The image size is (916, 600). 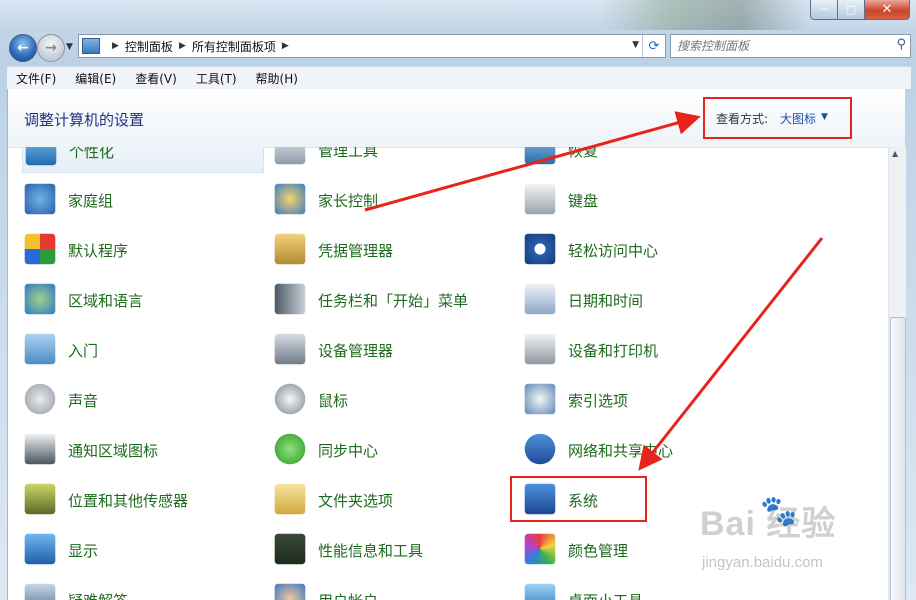 I want to click on menu-bar: 文件(F) 编辑(E) 查看(V) 工具(T) 帮助(H), so click(x=459, y=77).